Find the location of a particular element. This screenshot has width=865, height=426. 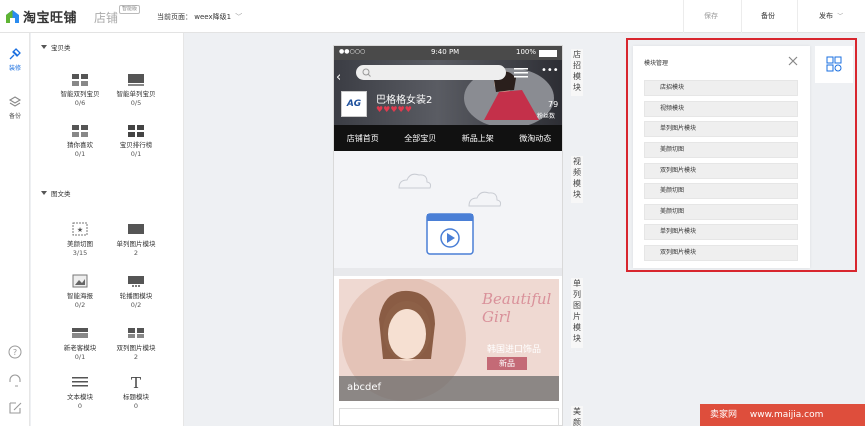

single-image-icon is located at coordinates (136, 229).